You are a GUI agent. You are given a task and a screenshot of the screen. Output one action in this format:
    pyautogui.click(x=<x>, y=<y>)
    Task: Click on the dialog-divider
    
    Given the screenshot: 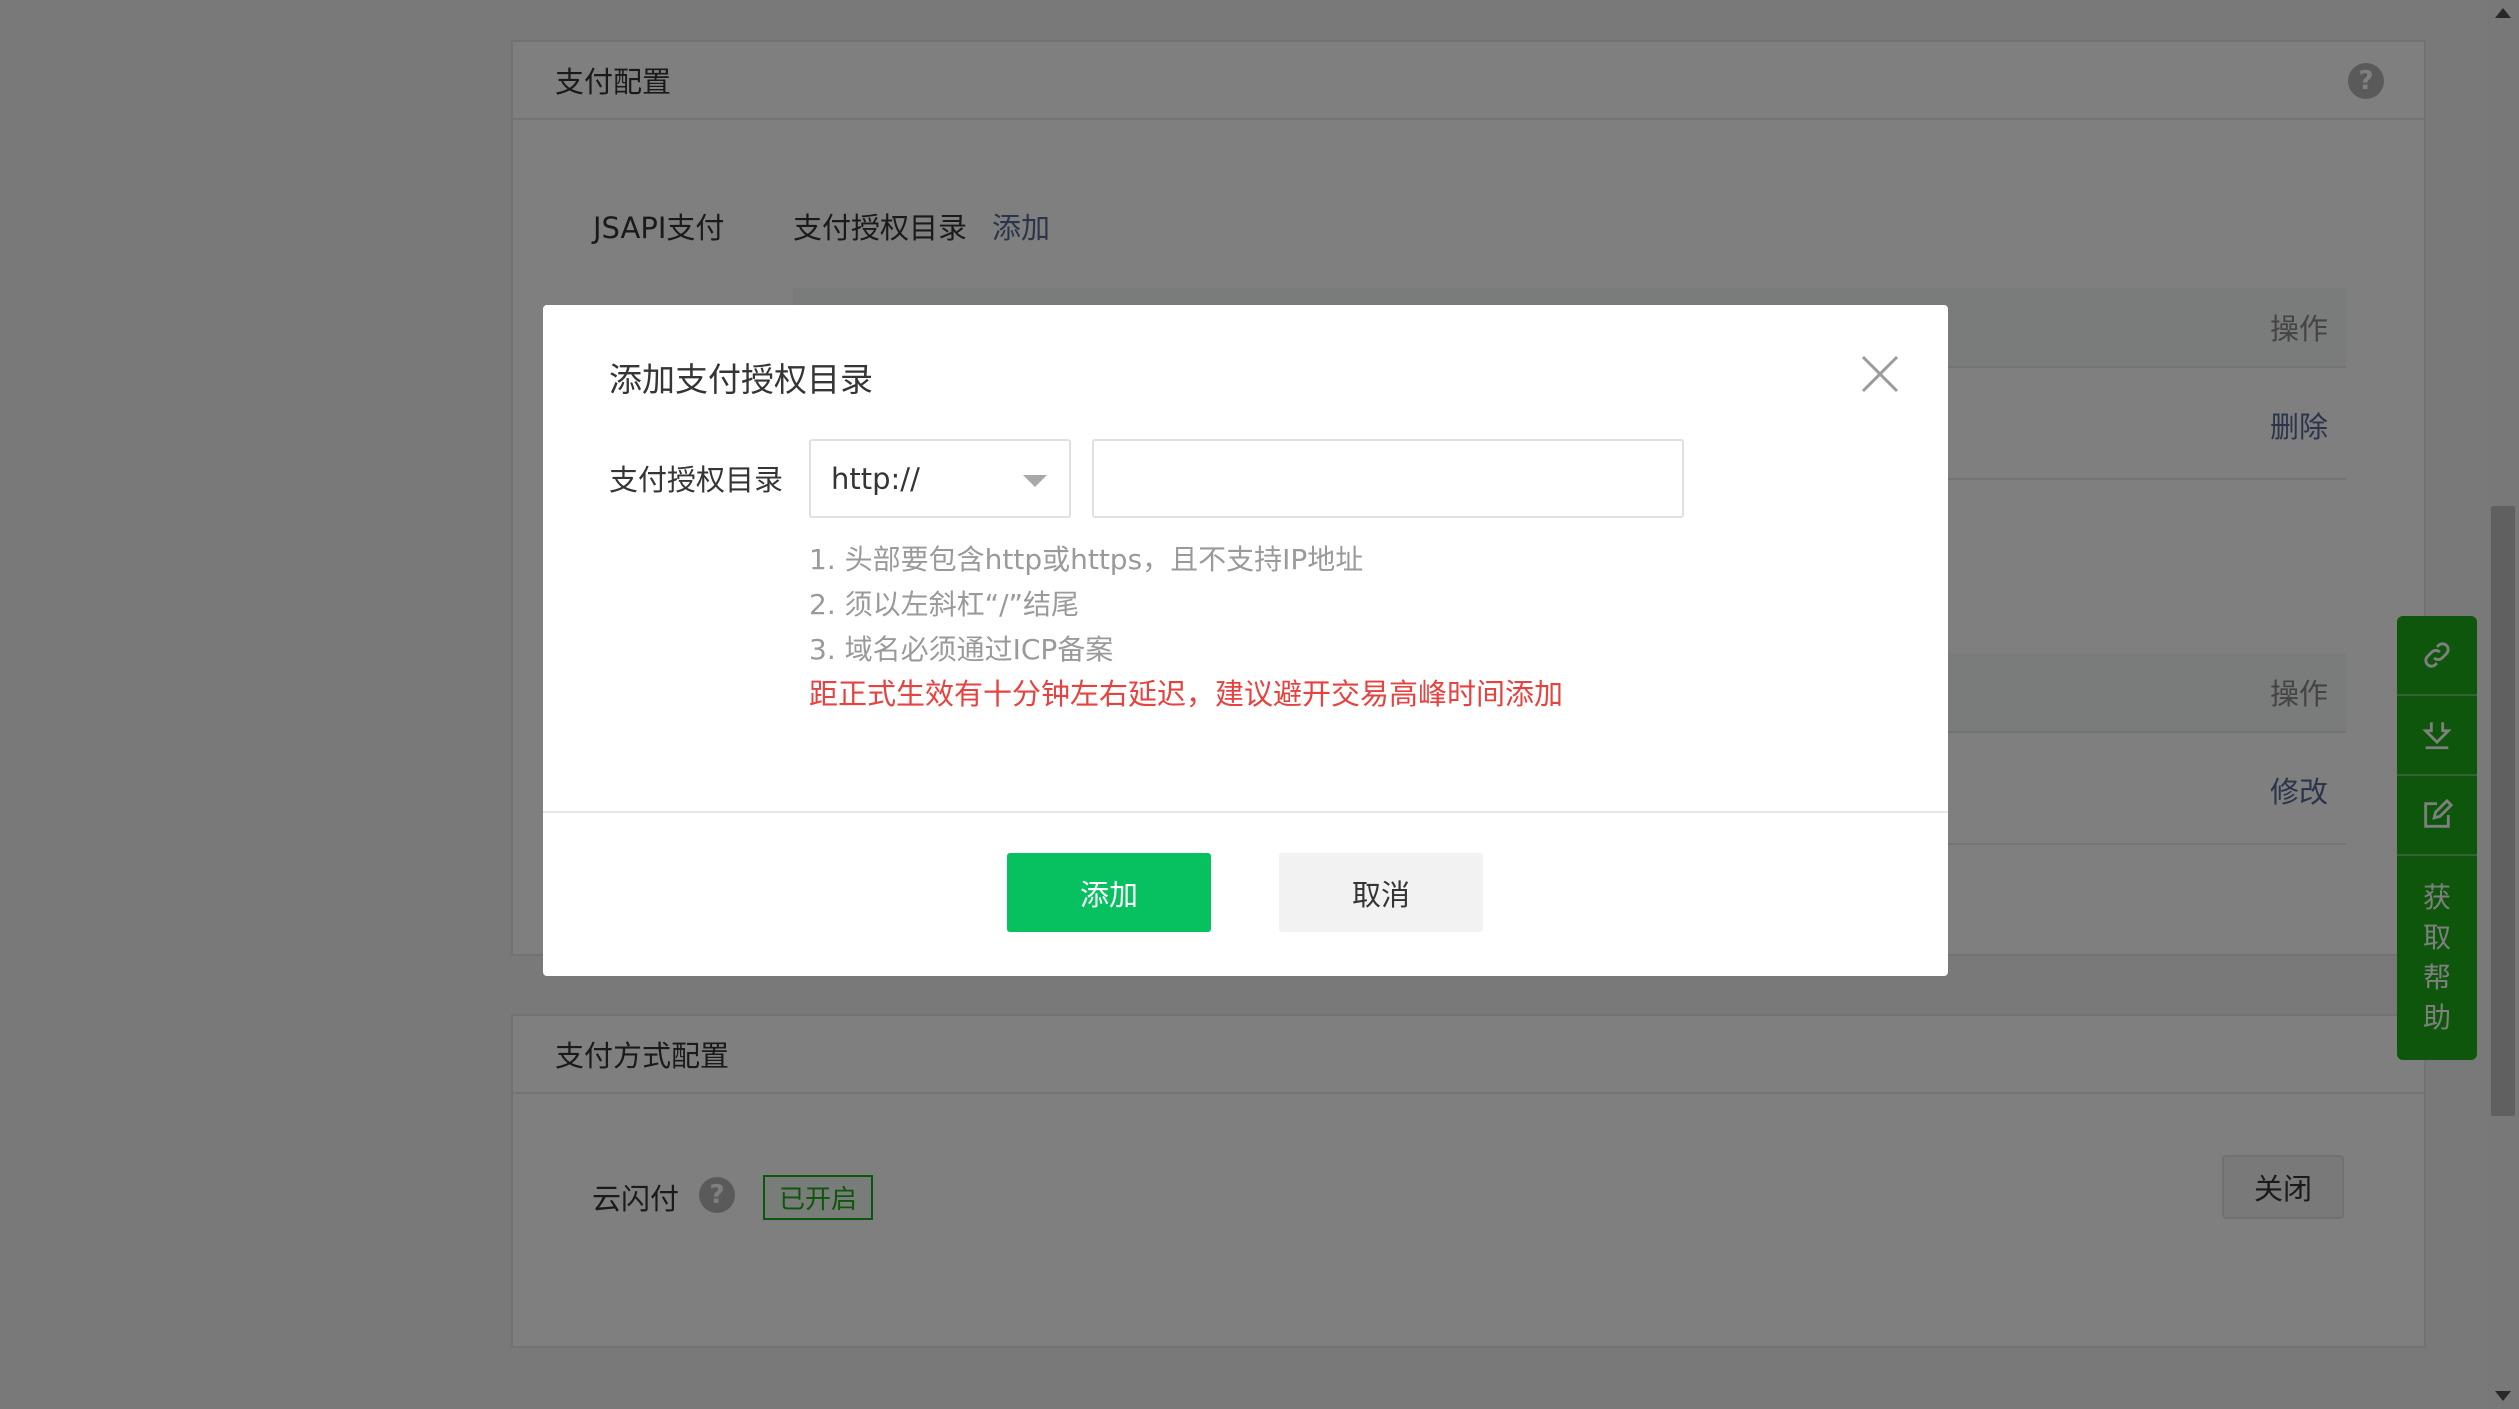 What is the action you would take?
    pyautogui.click(x=1245, y=812)
    